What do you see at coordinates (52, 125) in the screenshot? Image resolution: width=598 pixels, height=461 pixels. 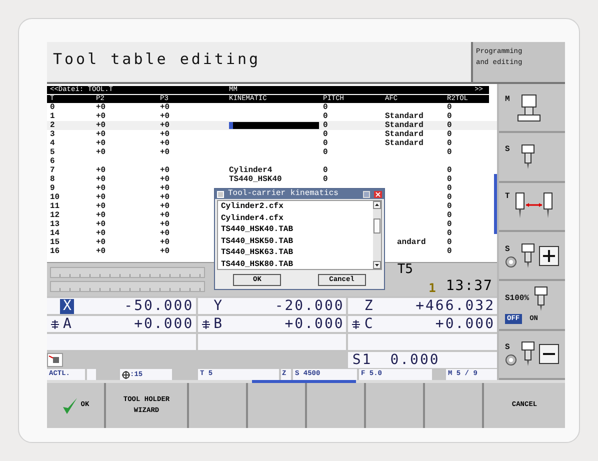 I see `table-cell: 2` at bounding box center [52, 125].